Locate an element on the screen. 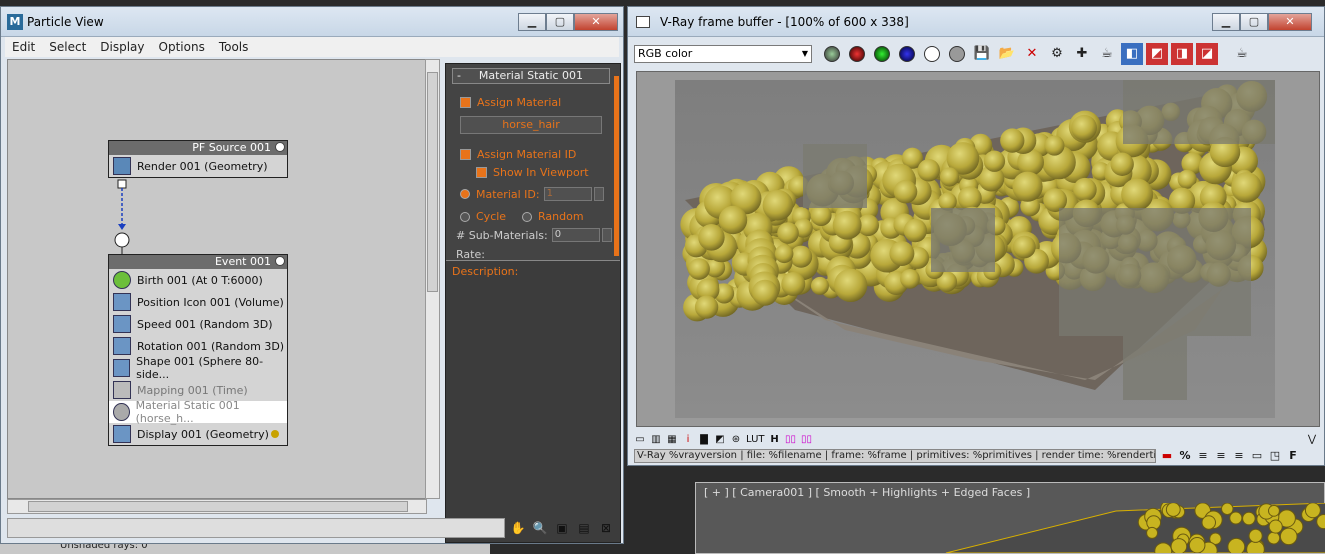 This screenshot has height=554, width=1325. window-icon: ▭ is located at coordinates (1257, 455).